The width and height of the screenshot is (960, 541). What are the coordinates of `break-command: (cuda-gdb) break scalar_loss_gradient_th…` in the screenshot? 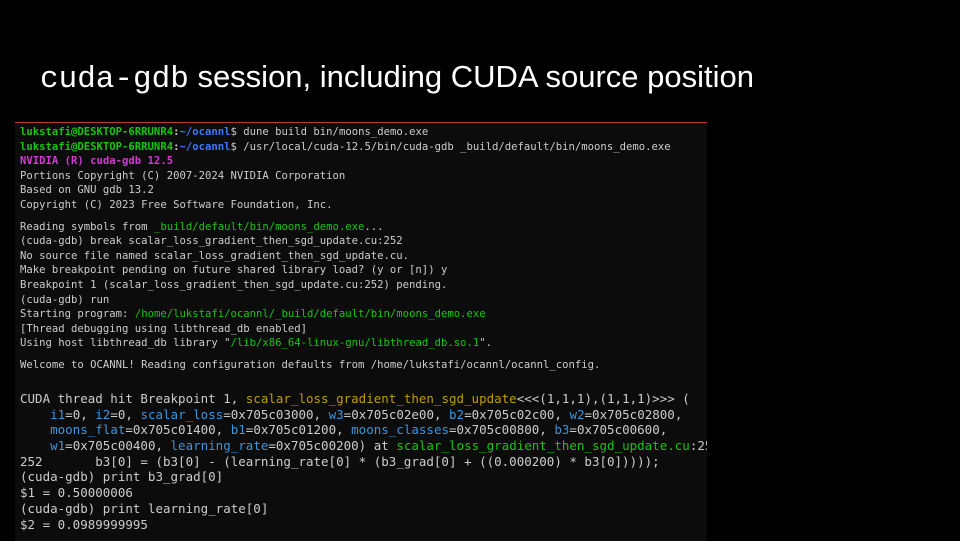 It's located at (211, 241).